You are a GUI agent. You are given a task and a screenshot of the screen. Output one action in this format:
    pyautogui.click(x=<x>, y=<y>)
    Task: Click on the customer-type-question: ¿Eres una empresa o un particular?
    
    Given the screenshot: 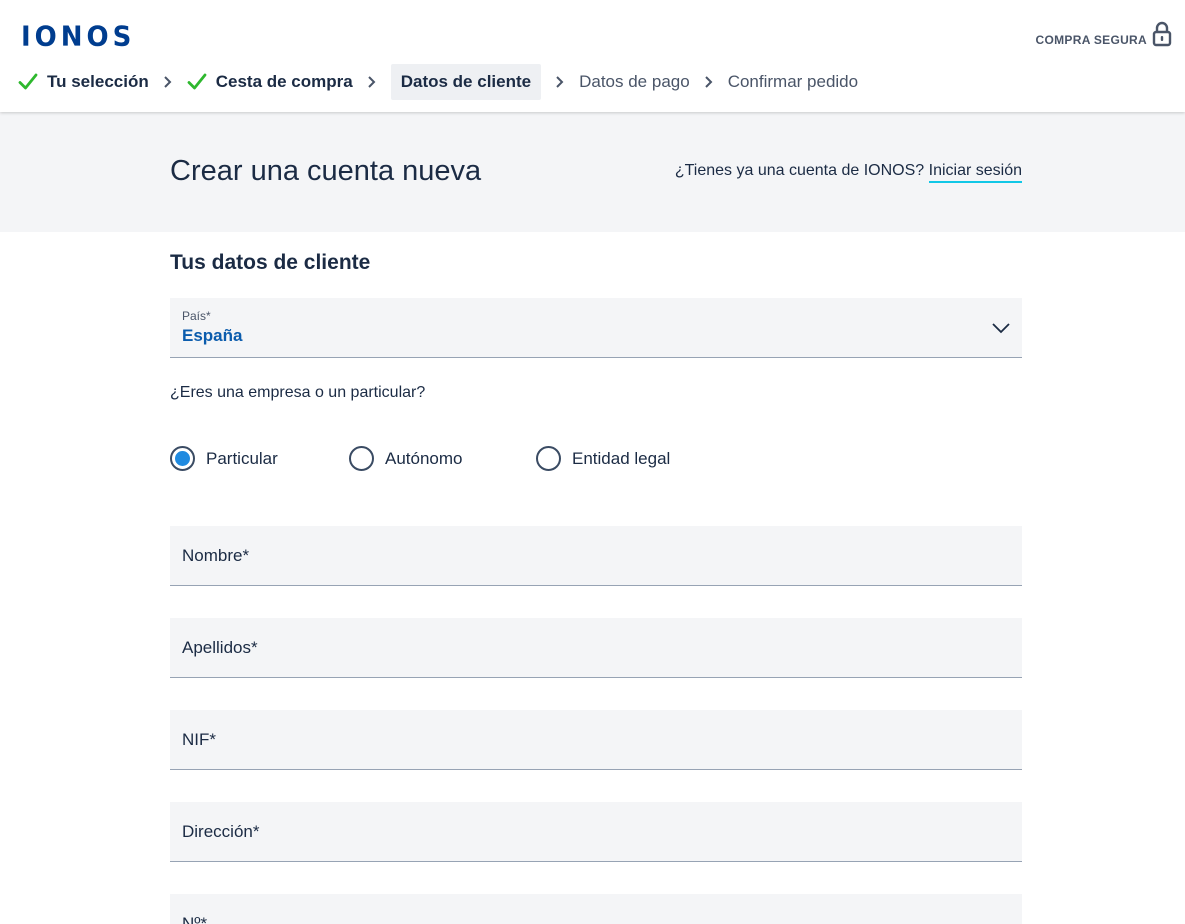 What is the action you would take?
    pyautogui.click(x=298, y=392)
    